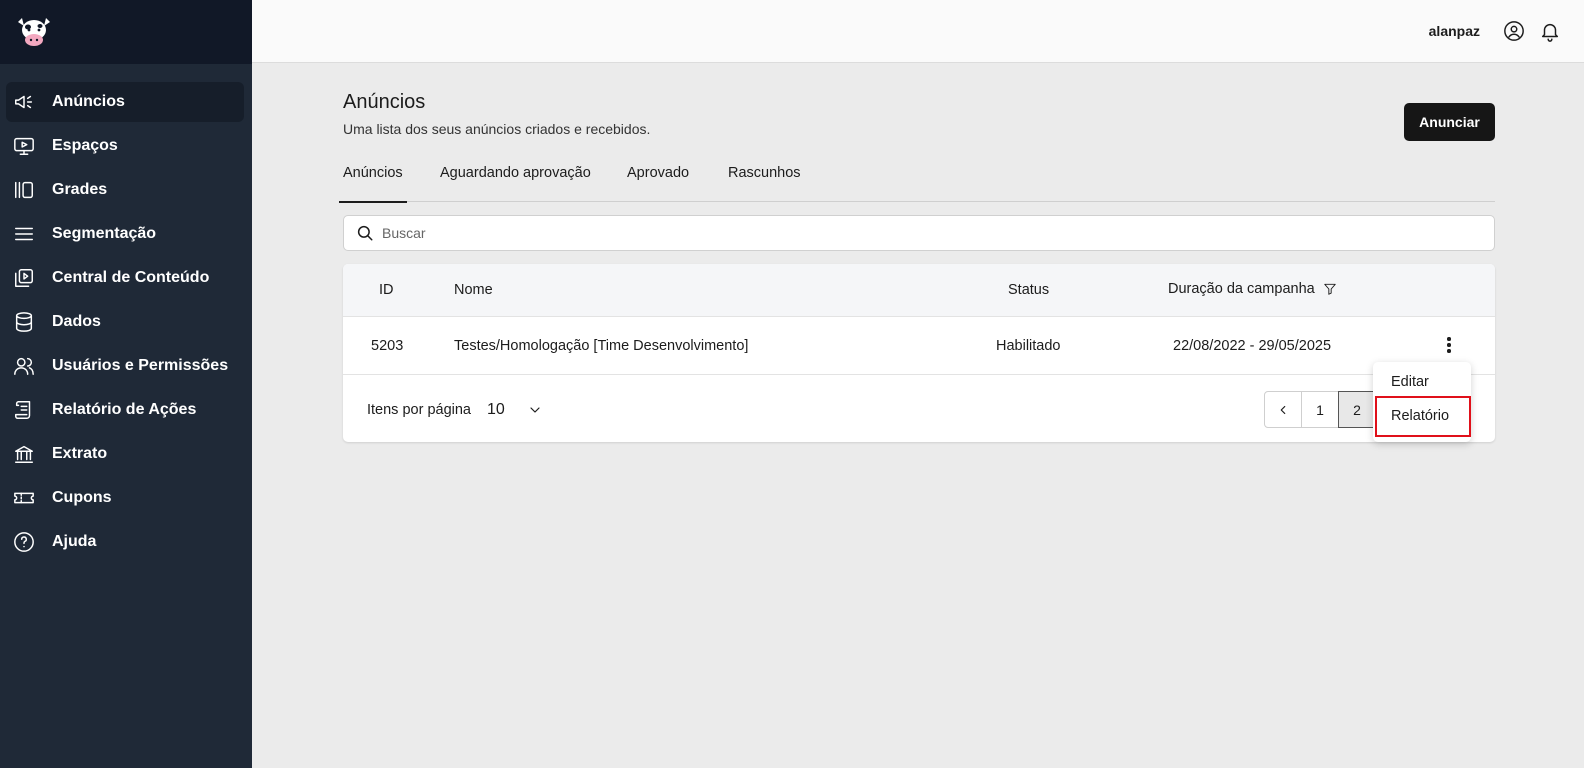 The image size is (1584, 768). I want to click on search-input, so click(882, 233).